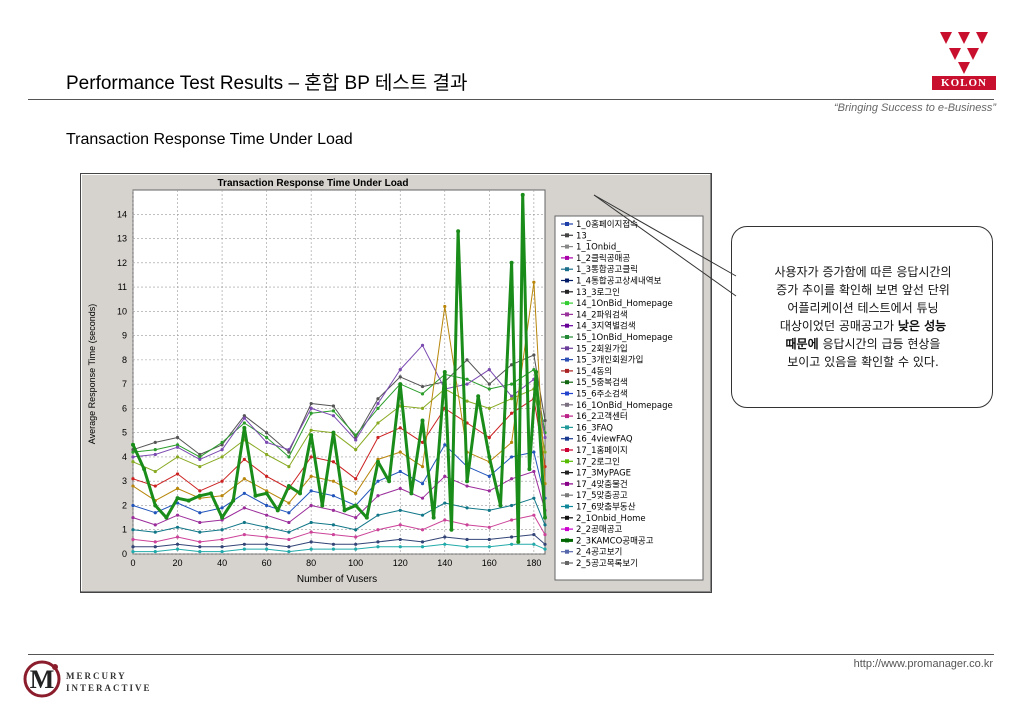 This screenshot has width=1023, height=708. What do you see at coordinates (209, 139) in the screenshot?
I see `section-title: Transaction Response Time Under Load` at bounding box center [209, 139].